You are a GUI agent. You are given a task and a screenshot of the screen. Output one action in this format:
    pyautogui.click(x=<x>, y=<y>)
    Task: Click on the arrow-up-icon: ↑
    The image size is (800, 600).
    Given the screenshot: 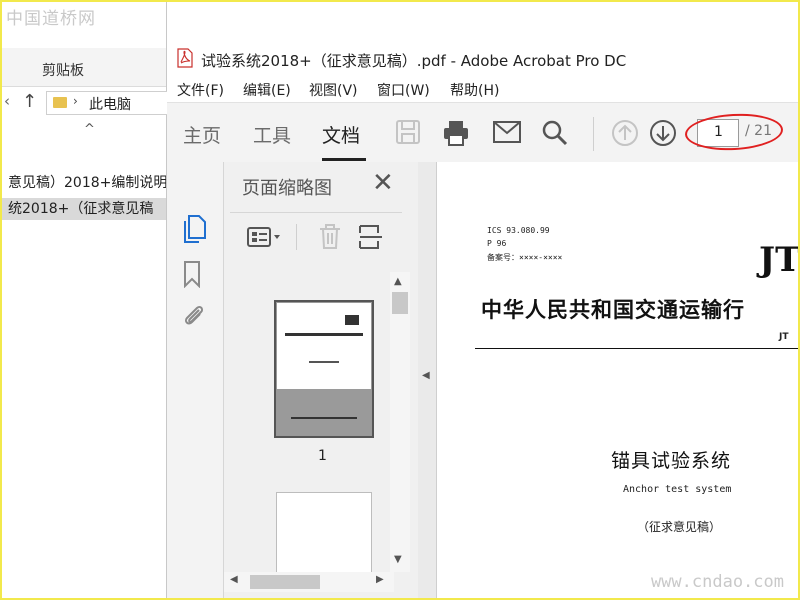 What is the action you would take?
    pyautogui.click(x=29, y=101)
    